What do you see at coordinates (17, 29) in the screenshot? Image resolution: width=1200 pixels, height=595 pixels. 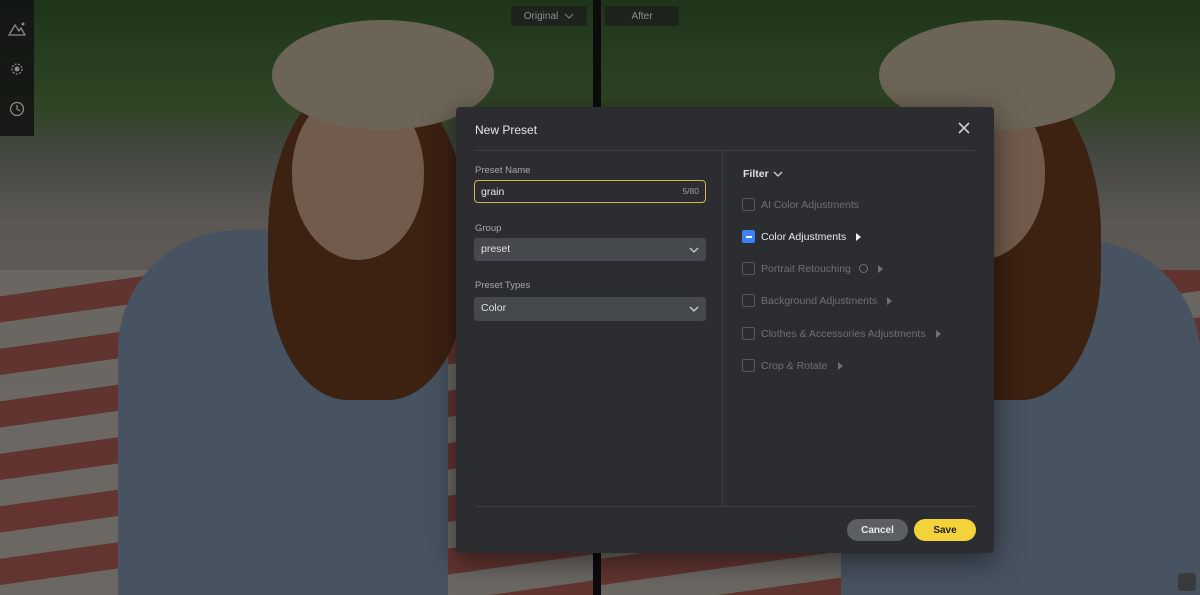 I see `mountain-adjust-icon` at bounding box center [17, 29].